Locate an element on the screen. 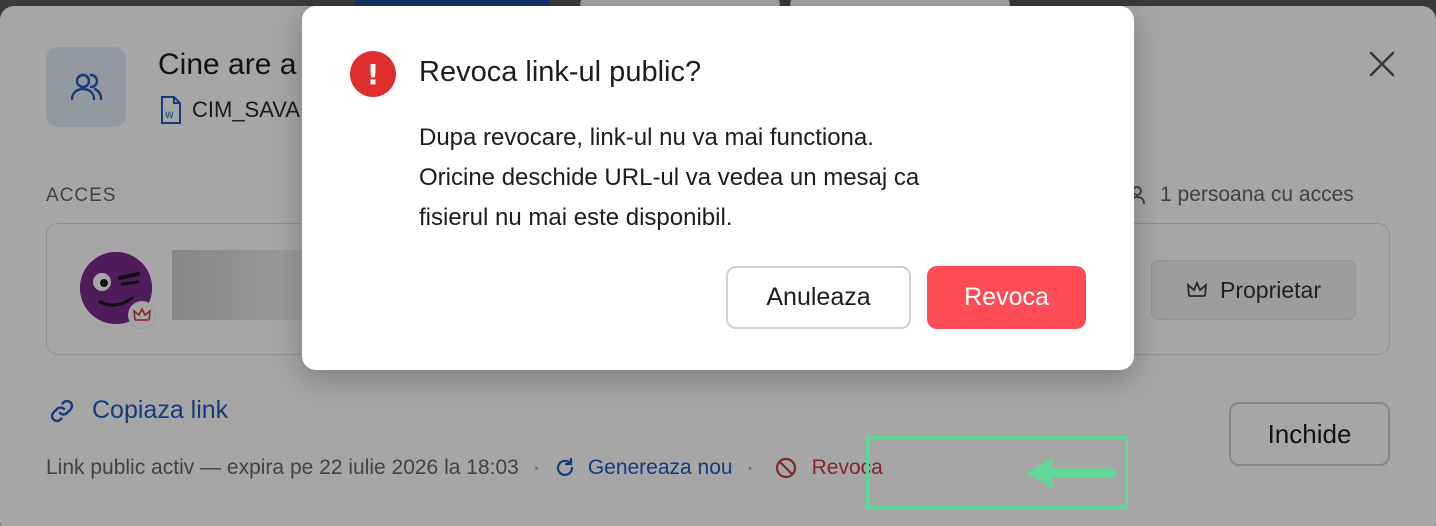  confirm-revoke-button: Revoca is located at coordinates (1006, 297).